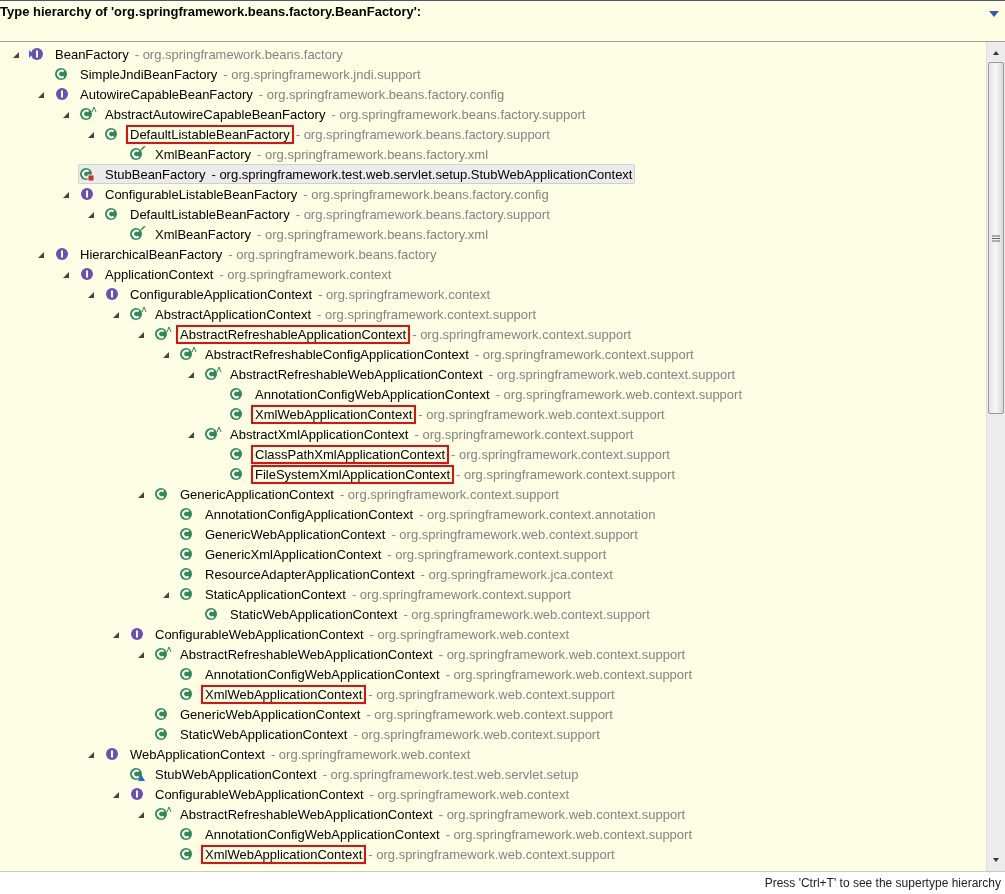 The height and width of the screenshot is (894, 1005). Describe the element at coordinates (994, 14) in the screenshot. I see `view-menu-icon` at that location.